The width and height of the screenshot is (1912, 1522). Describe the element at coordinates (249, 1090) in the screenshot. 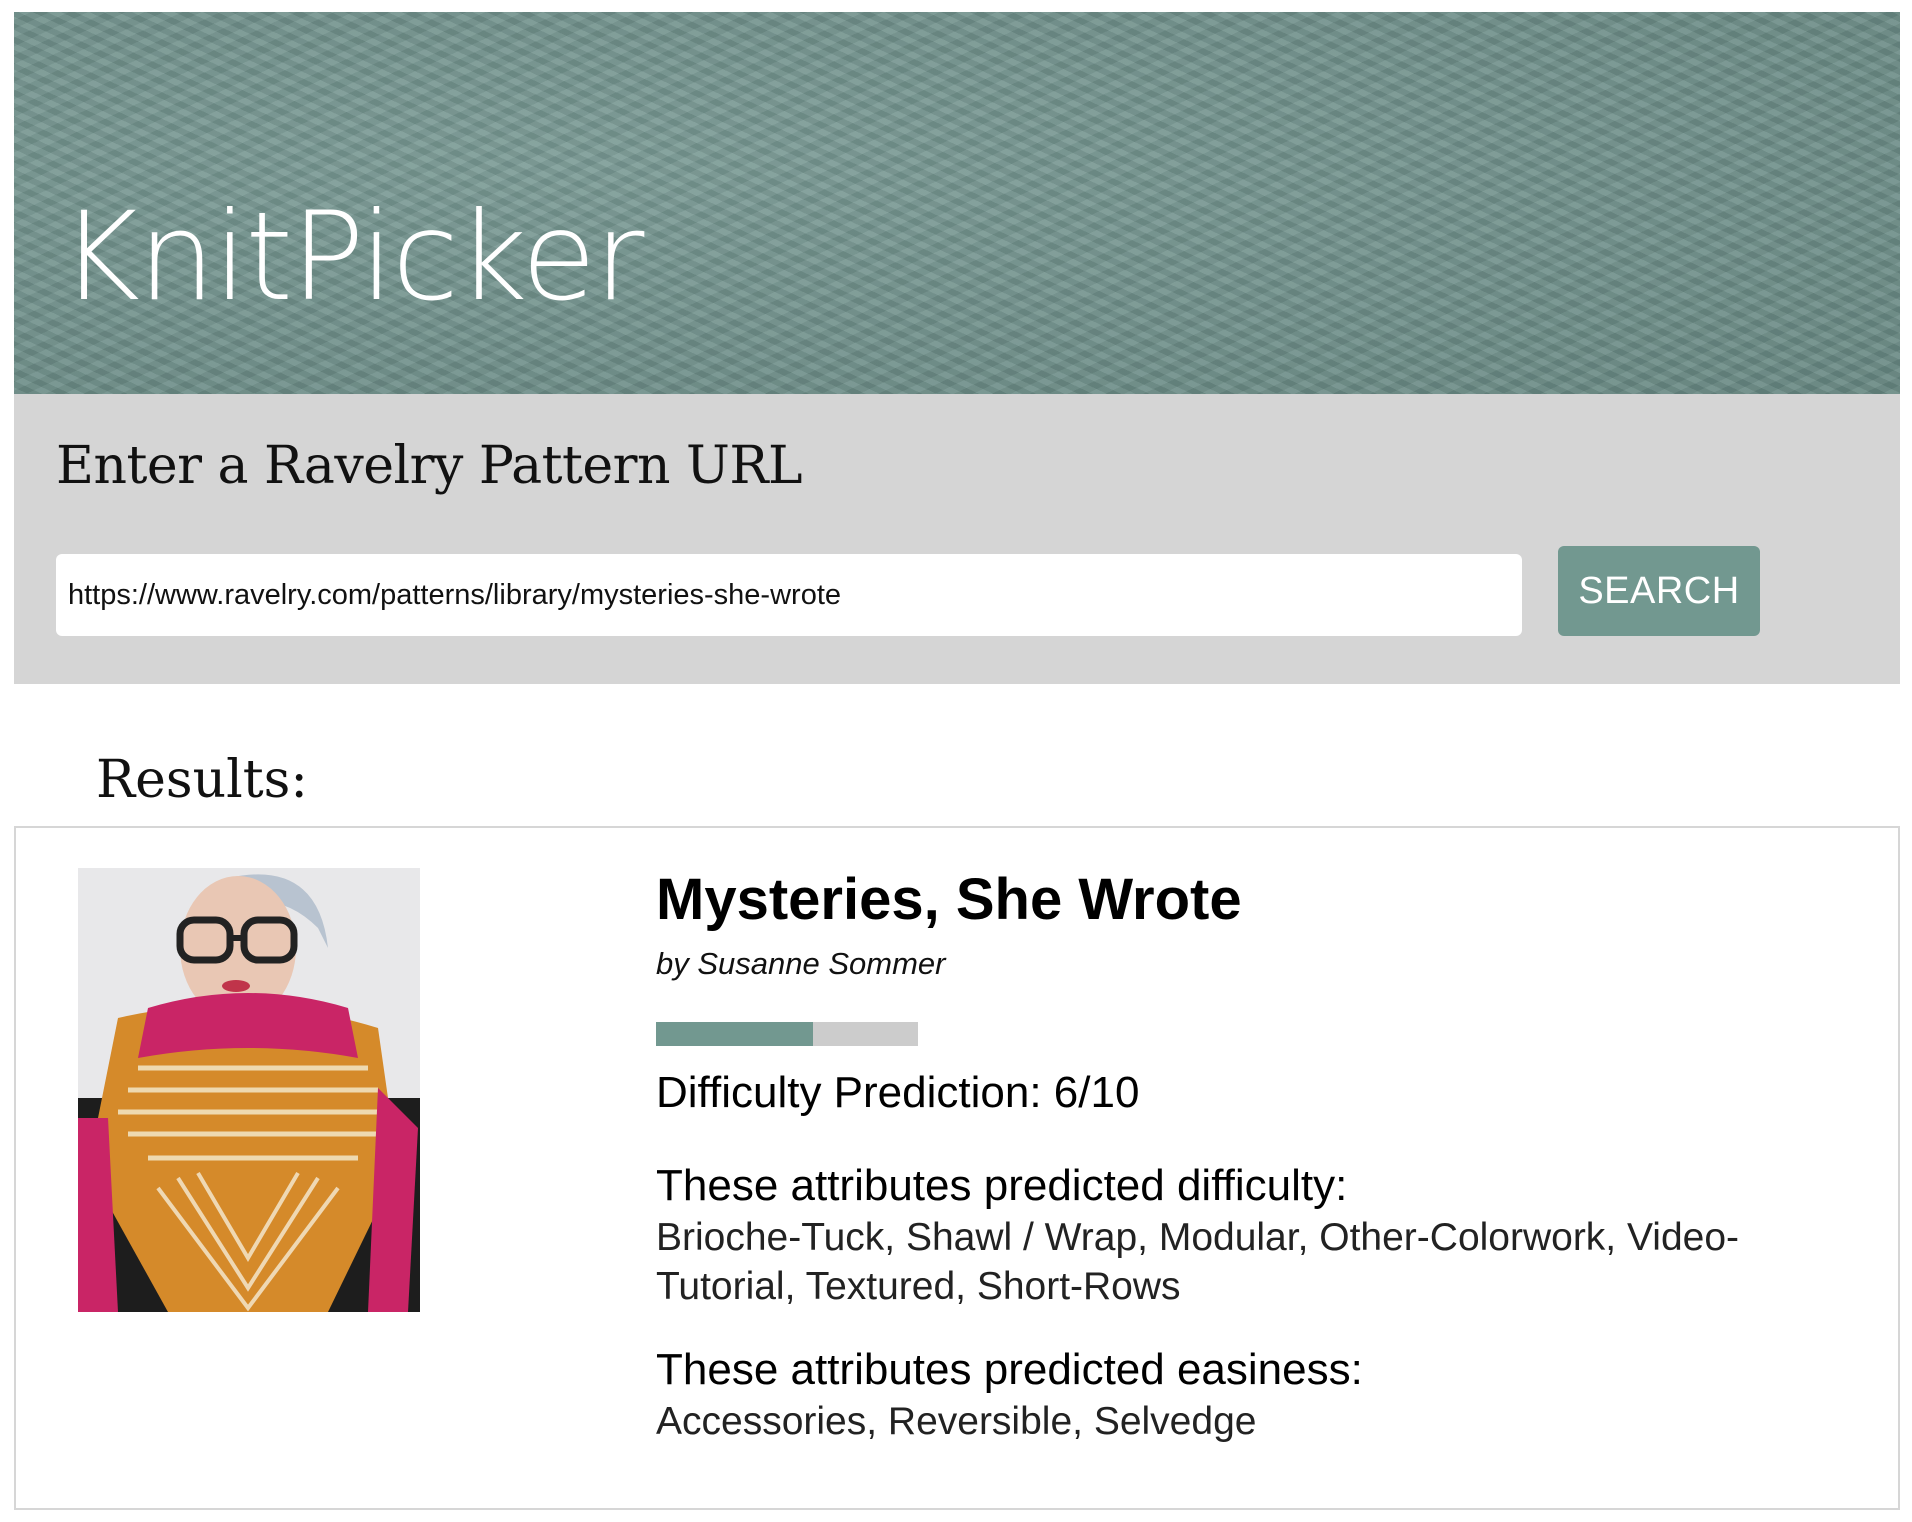

I see `pattern-photo` at that location.